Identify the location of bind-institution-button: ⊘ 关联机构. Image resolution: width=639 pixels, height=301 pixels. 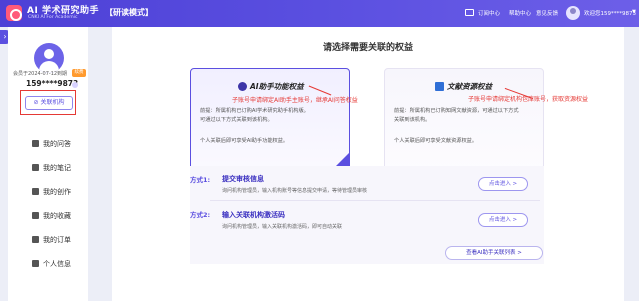
(49, 103).